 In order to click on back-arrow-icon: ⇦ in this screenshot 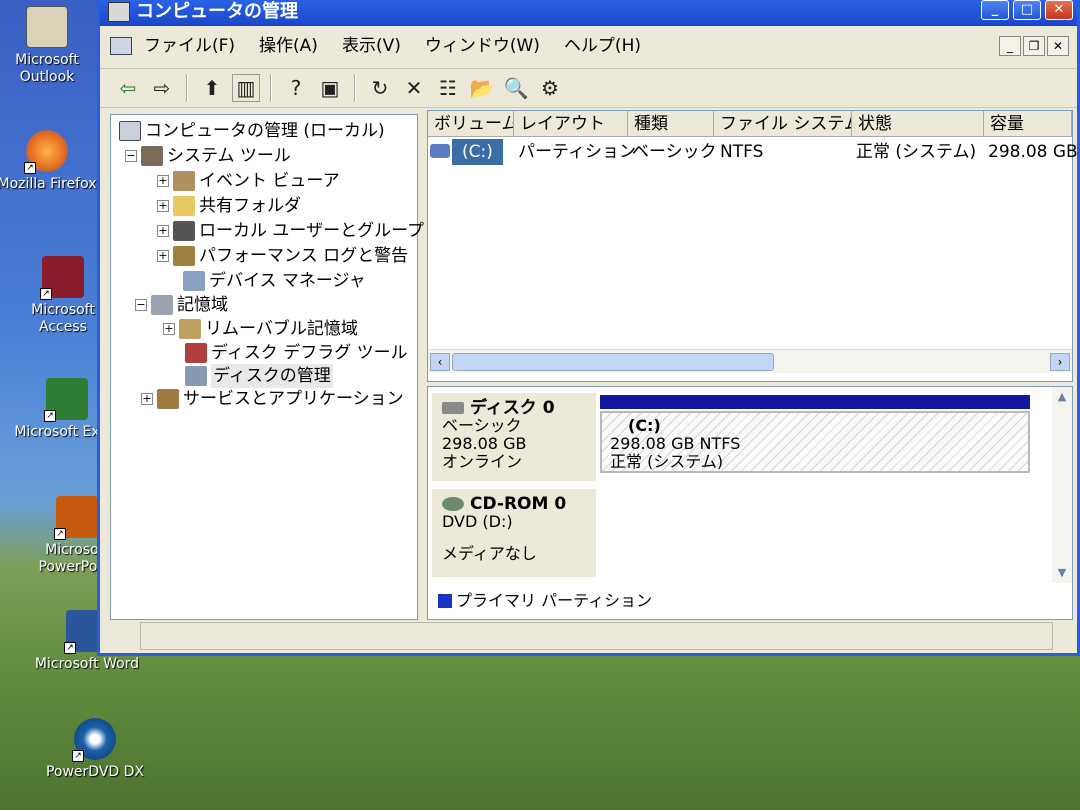, I will do `click(128, 88)`.